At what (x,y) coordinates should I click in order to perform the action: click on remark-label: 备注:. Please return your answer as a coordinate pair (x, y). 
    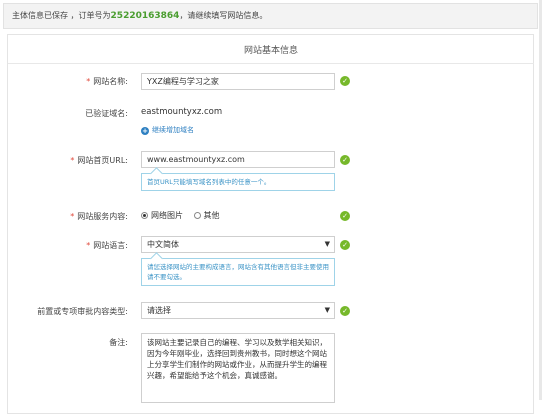
    Looking at the image, I should click on (118, 342).